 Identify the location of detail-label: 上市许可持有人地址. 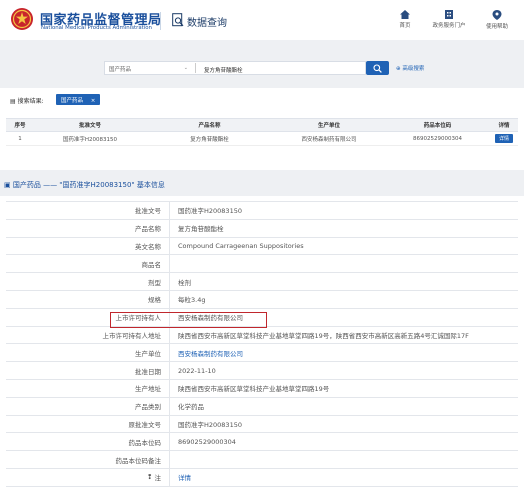
(88, 335).